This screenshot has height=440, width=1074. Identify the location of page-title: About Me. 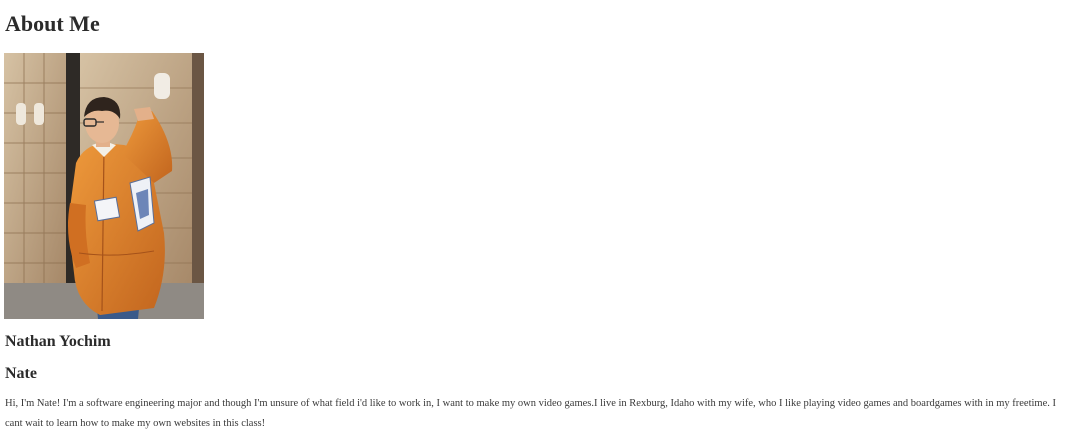
(52, 23).